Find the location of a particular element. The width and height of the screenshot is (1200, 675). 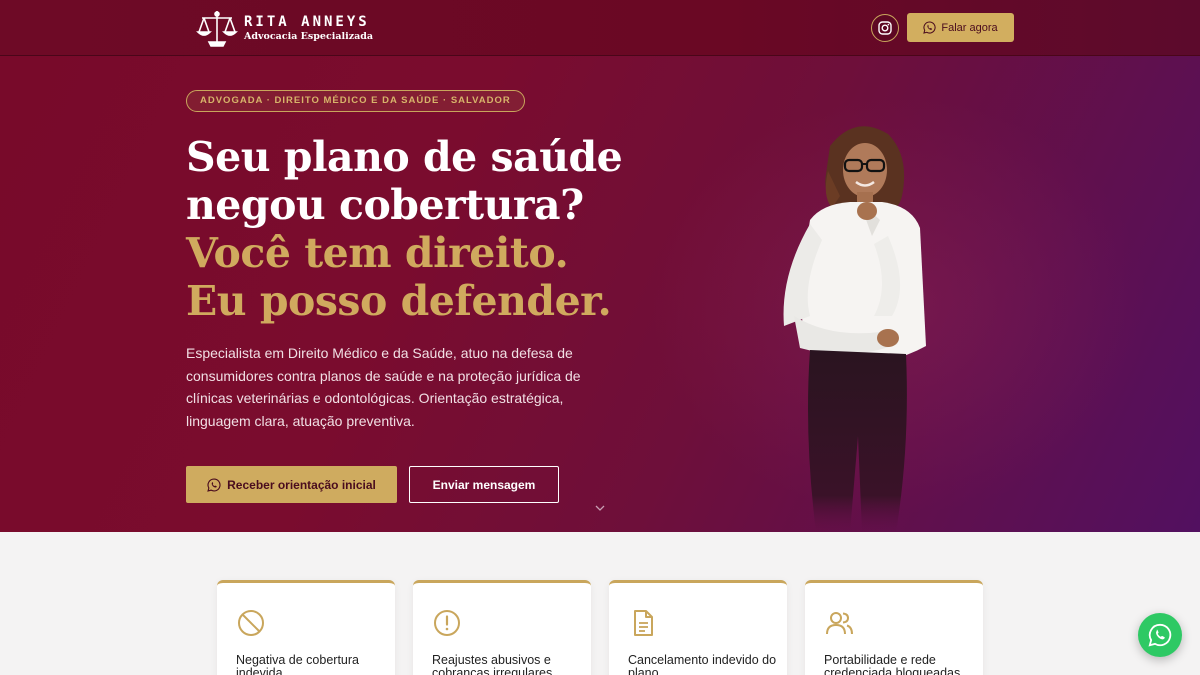

logo: RITA ANNEYS Advocacia Especializada is located at coordinates (284, 28).